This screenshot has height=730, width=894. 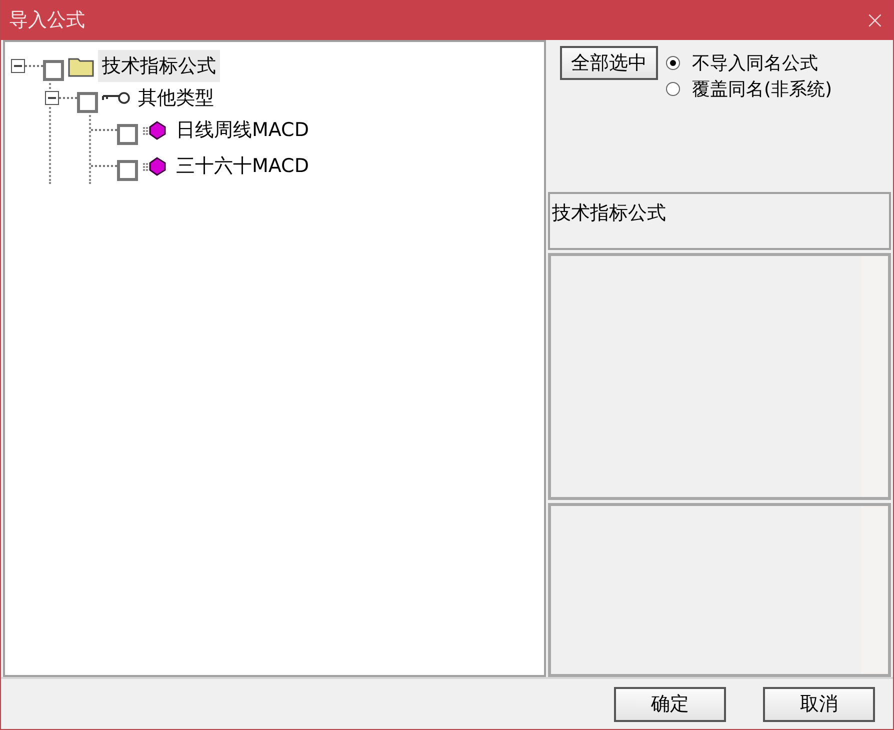 What do you see at coordinates (242, 130) in the screenshot?
I see `tree-item: 日线周线MACD` at bounding box center [242, 130].